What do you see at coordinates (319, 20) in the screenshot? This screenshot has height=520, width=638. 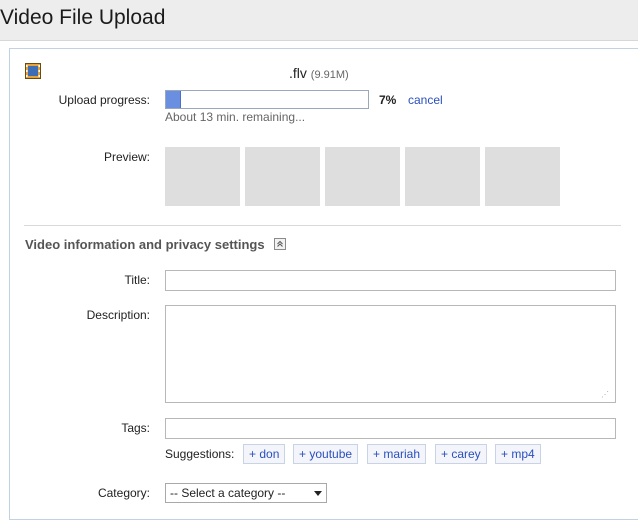 I see `page-header: Video File Upload` at bounding box center [319, 20].